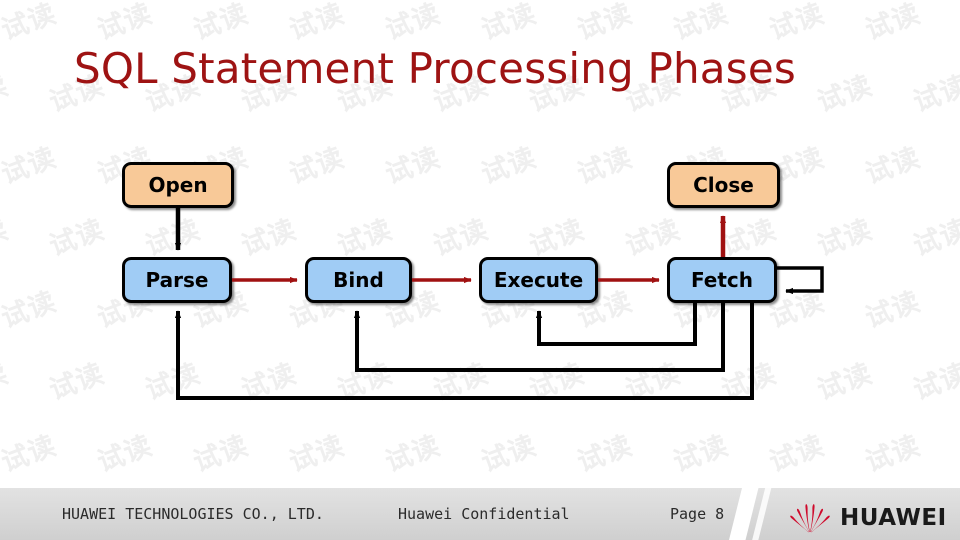 The image size is (960, 540). What do you see at coordinates (435, 68) in the screenshot?
I see `page-title: SQL Statement Processing Phases` at bounding box center [435, 68].